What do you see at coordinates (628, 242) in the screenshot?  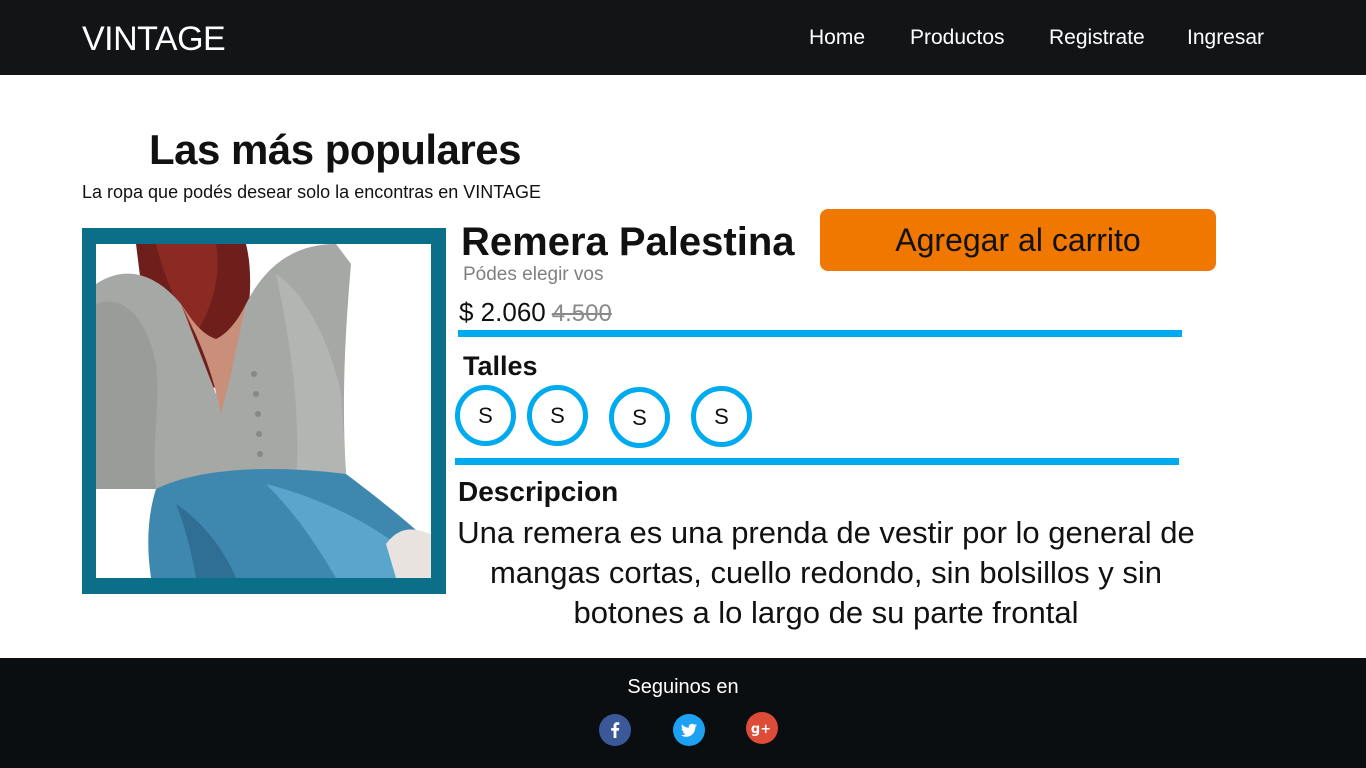 I see `product-name: Remera Palestina` at bounding box center [628, 242].